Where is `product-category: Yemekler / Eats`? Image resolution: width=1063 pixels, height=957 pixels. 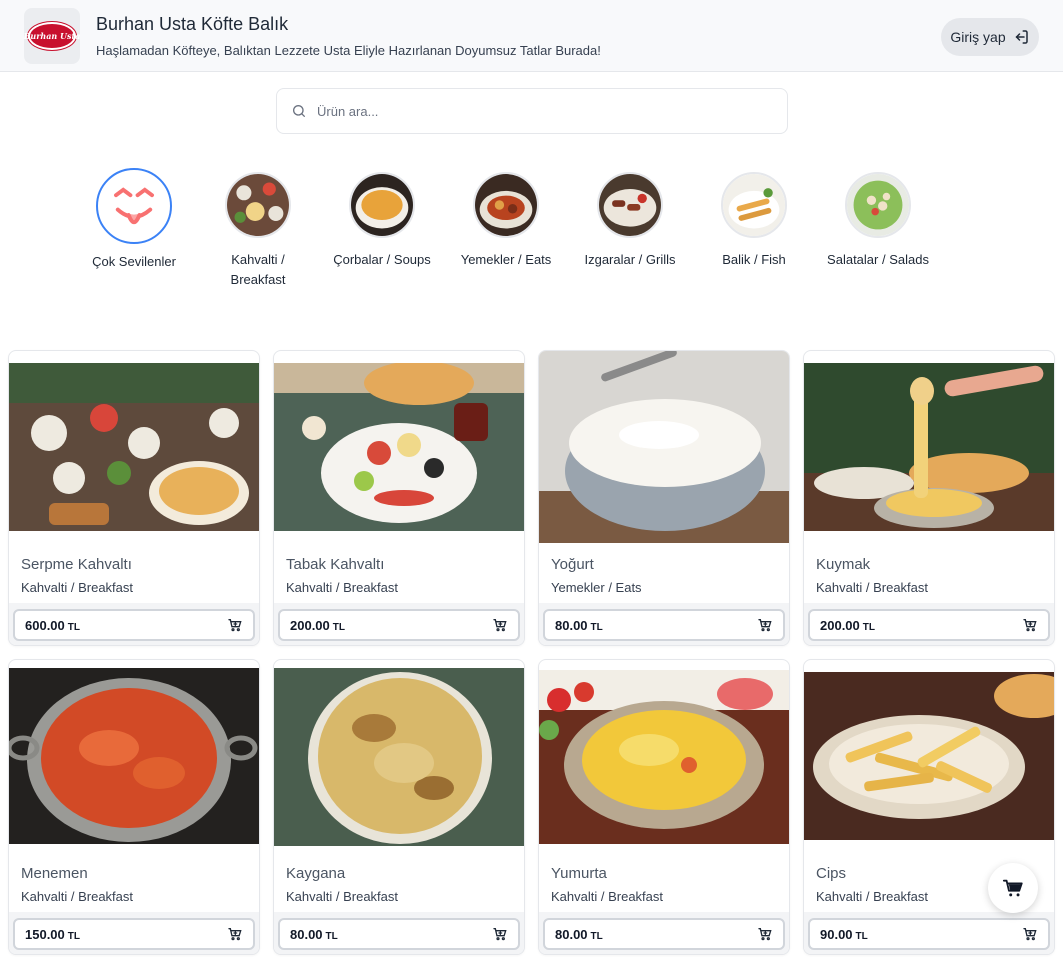 product-category: Yemekler / Eats is located at coordinates (596, 587).